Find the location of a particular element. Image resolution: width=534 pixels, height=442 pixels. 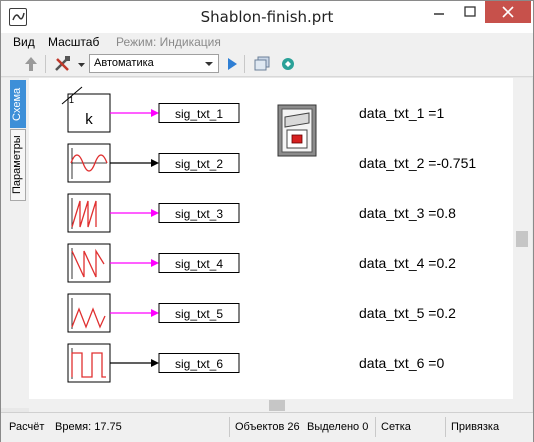

switch-led-icon is located at coordinates (297, 139).